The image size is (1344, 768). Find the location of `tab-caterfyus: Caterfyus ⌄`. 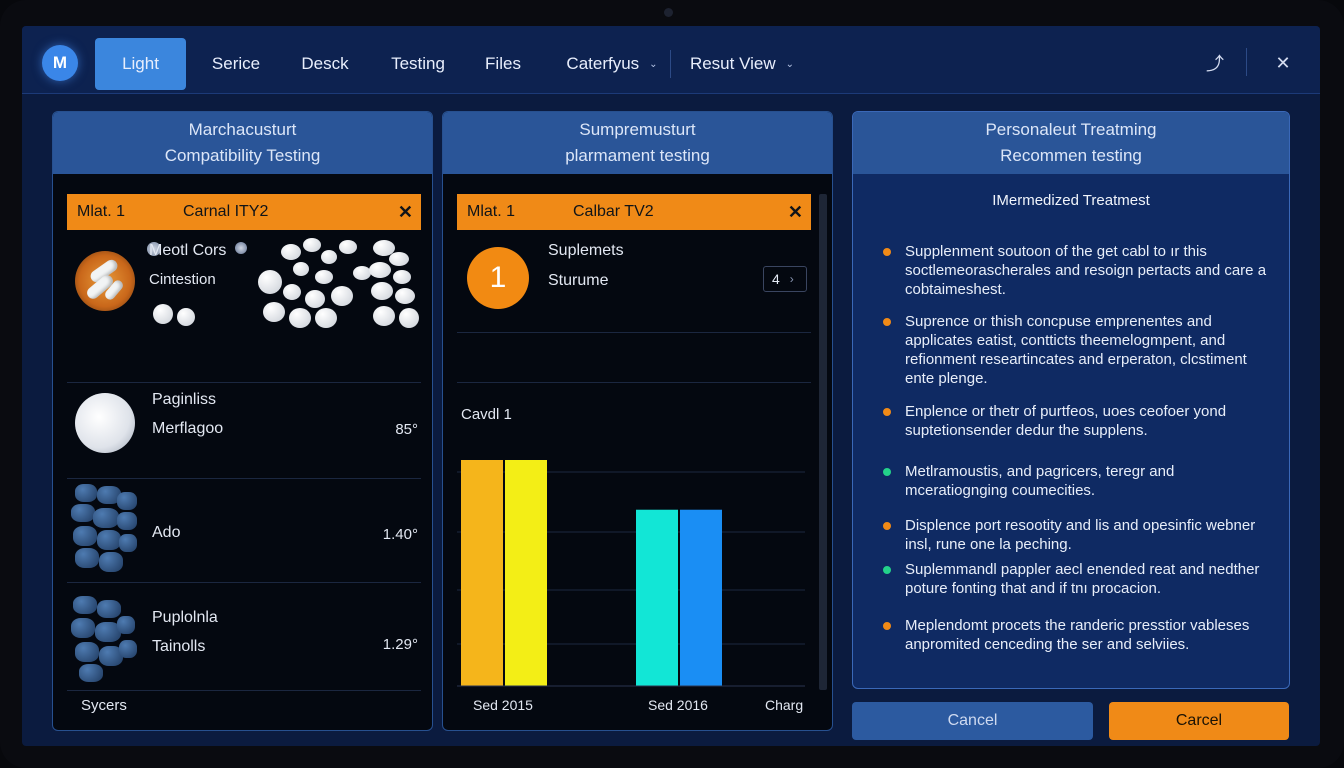

tab-caterfyus: Caterfyus ⌄ is located at coordinates (612, 64).